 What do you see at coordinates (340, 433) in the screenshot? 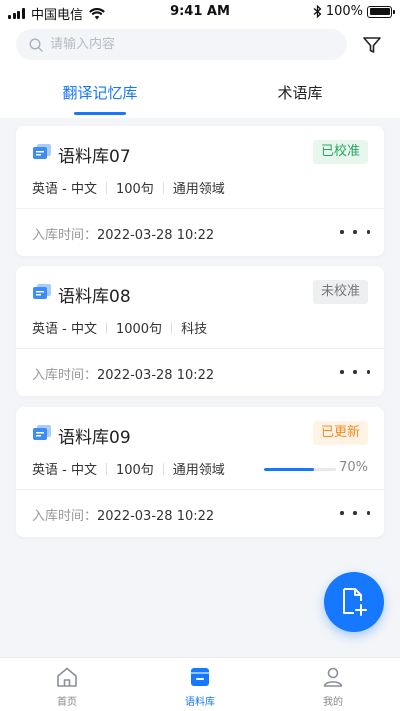
I see `status-badge: 已更新` at bounding box center [340, 433].